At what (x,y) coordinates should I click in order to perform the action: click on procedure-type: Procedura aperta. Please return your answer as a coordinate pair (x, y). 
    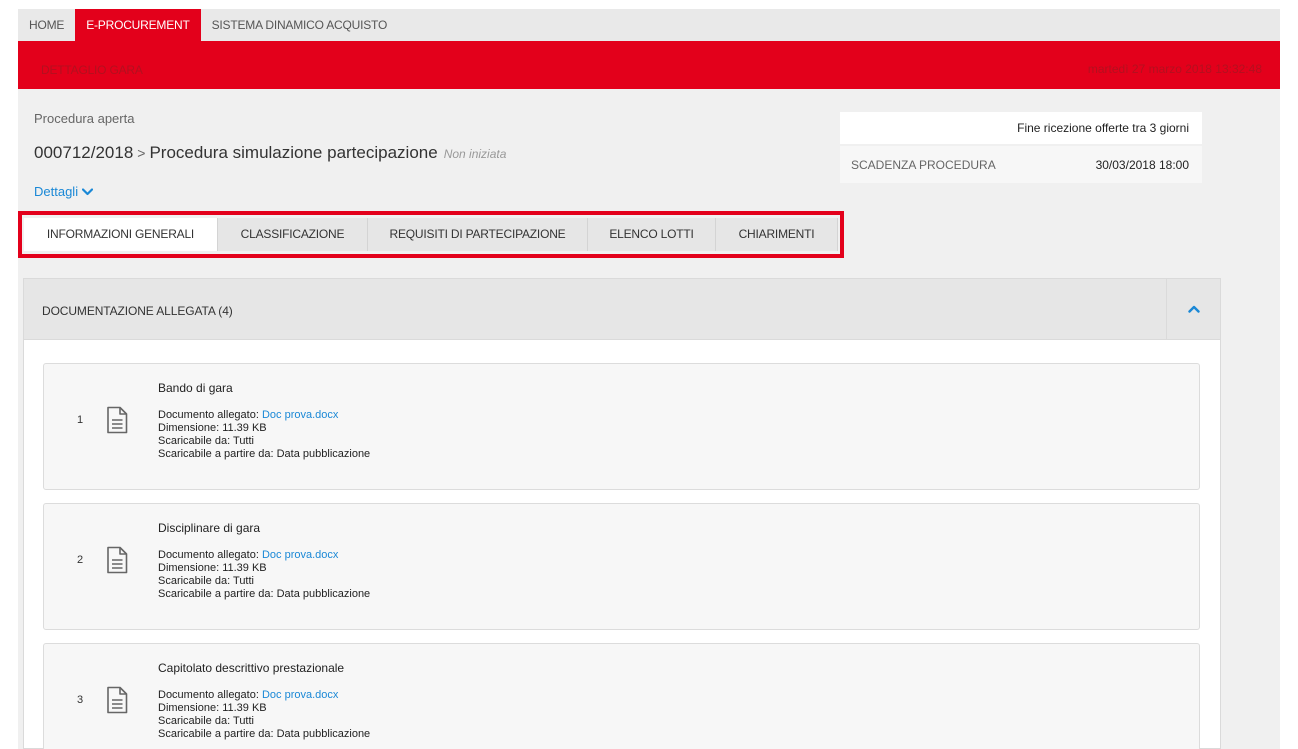
    Looking at the image, I should click on (84, 118).